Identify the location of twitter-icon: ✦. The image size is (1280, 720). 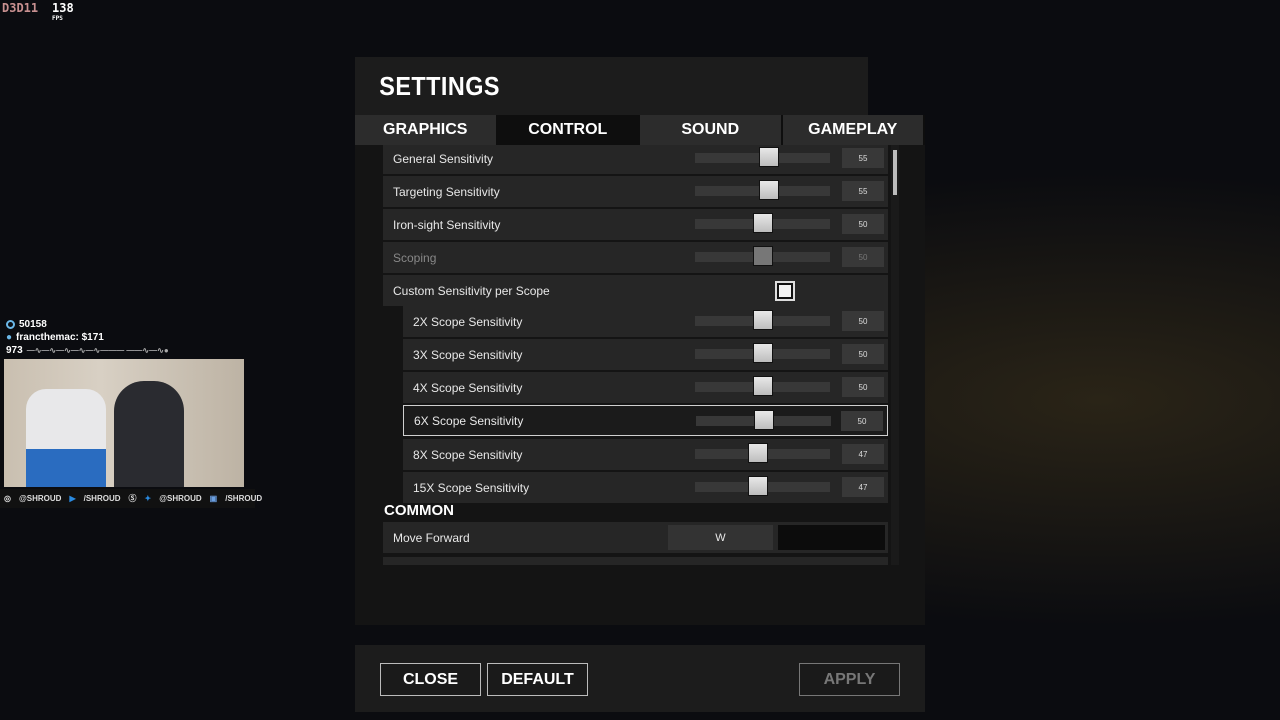
(148, 498).